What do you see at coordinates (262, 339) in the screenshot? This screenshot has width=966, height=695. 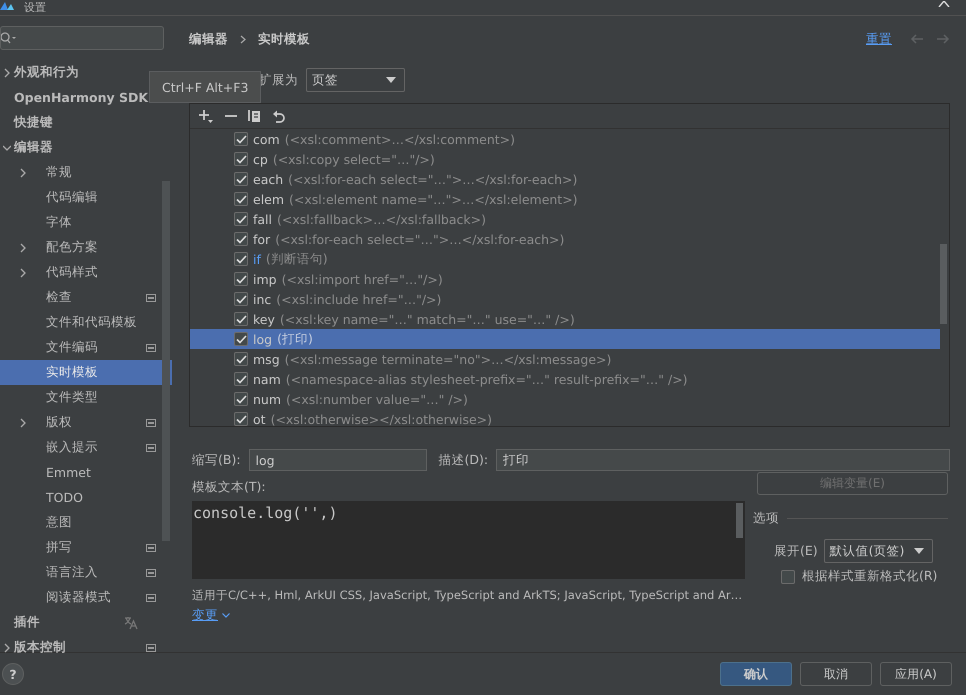 I see `template-abbreviation: log` at bounding box center [262, 339].